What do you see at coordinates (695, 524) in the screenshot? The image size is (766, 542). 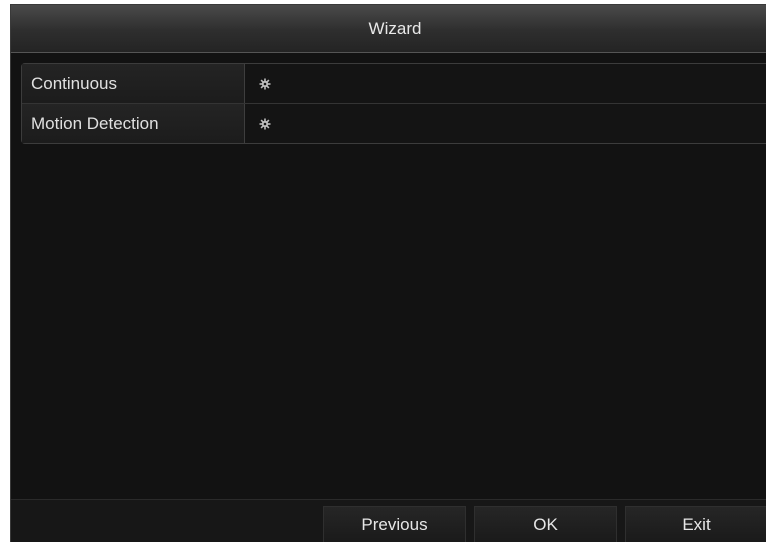 I see `exit-button: Exit` at bounding box center [695, 524].